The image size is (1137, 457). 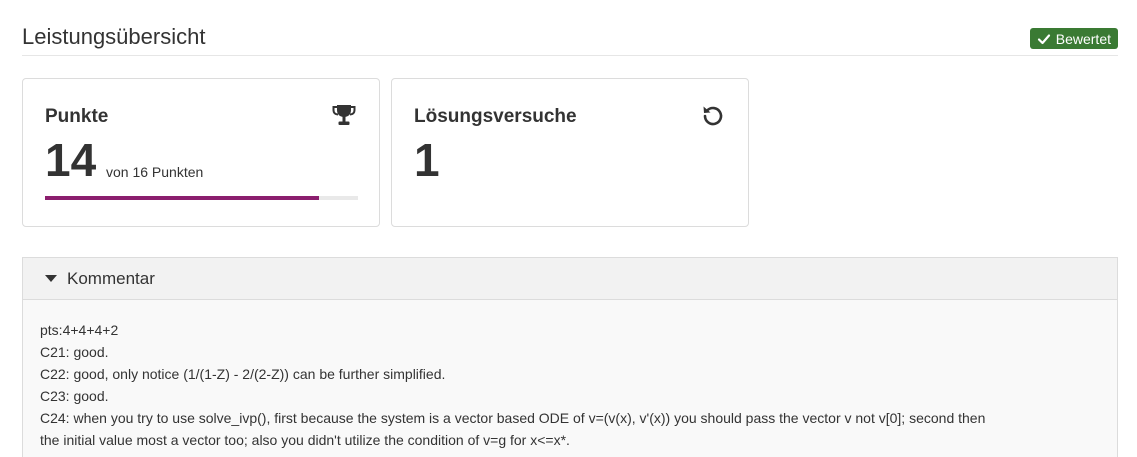 I want to click on points-progress-bar, so click(x=201, y=198).